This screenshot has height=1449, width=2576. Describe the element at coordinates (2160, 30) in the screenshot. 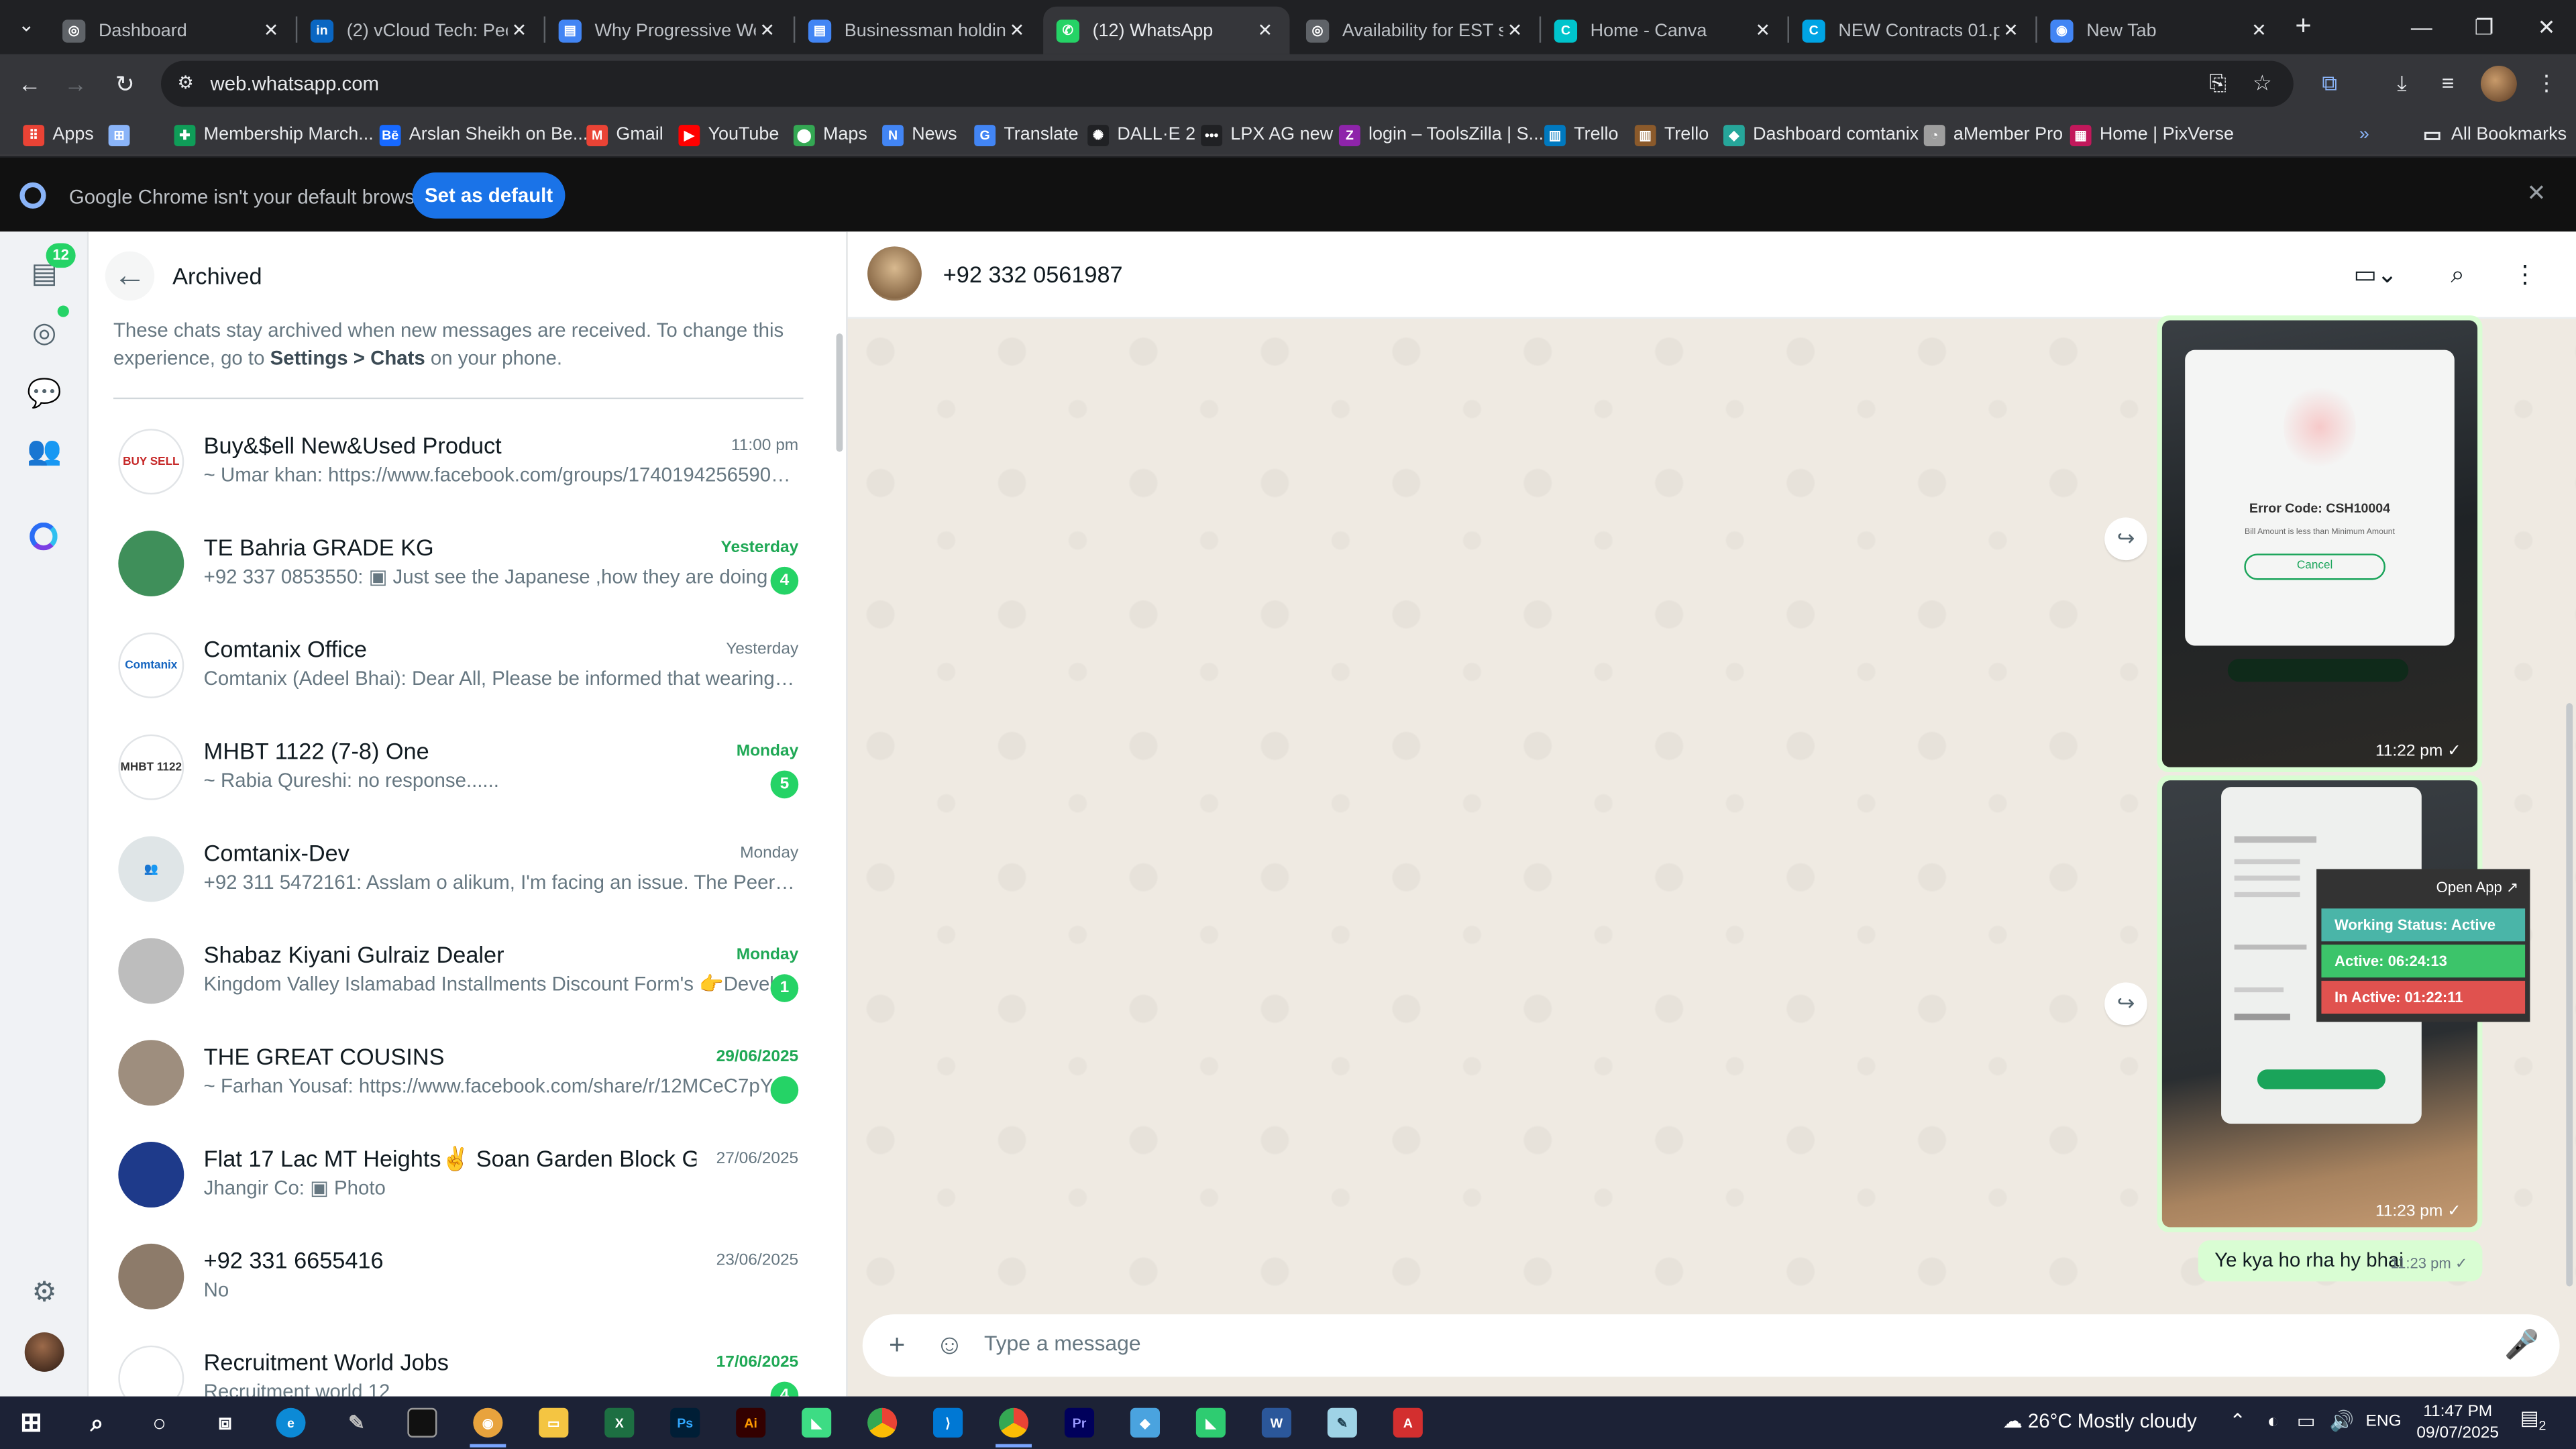

I see `browser-tab: ◉ New Tab ✕` at that location.